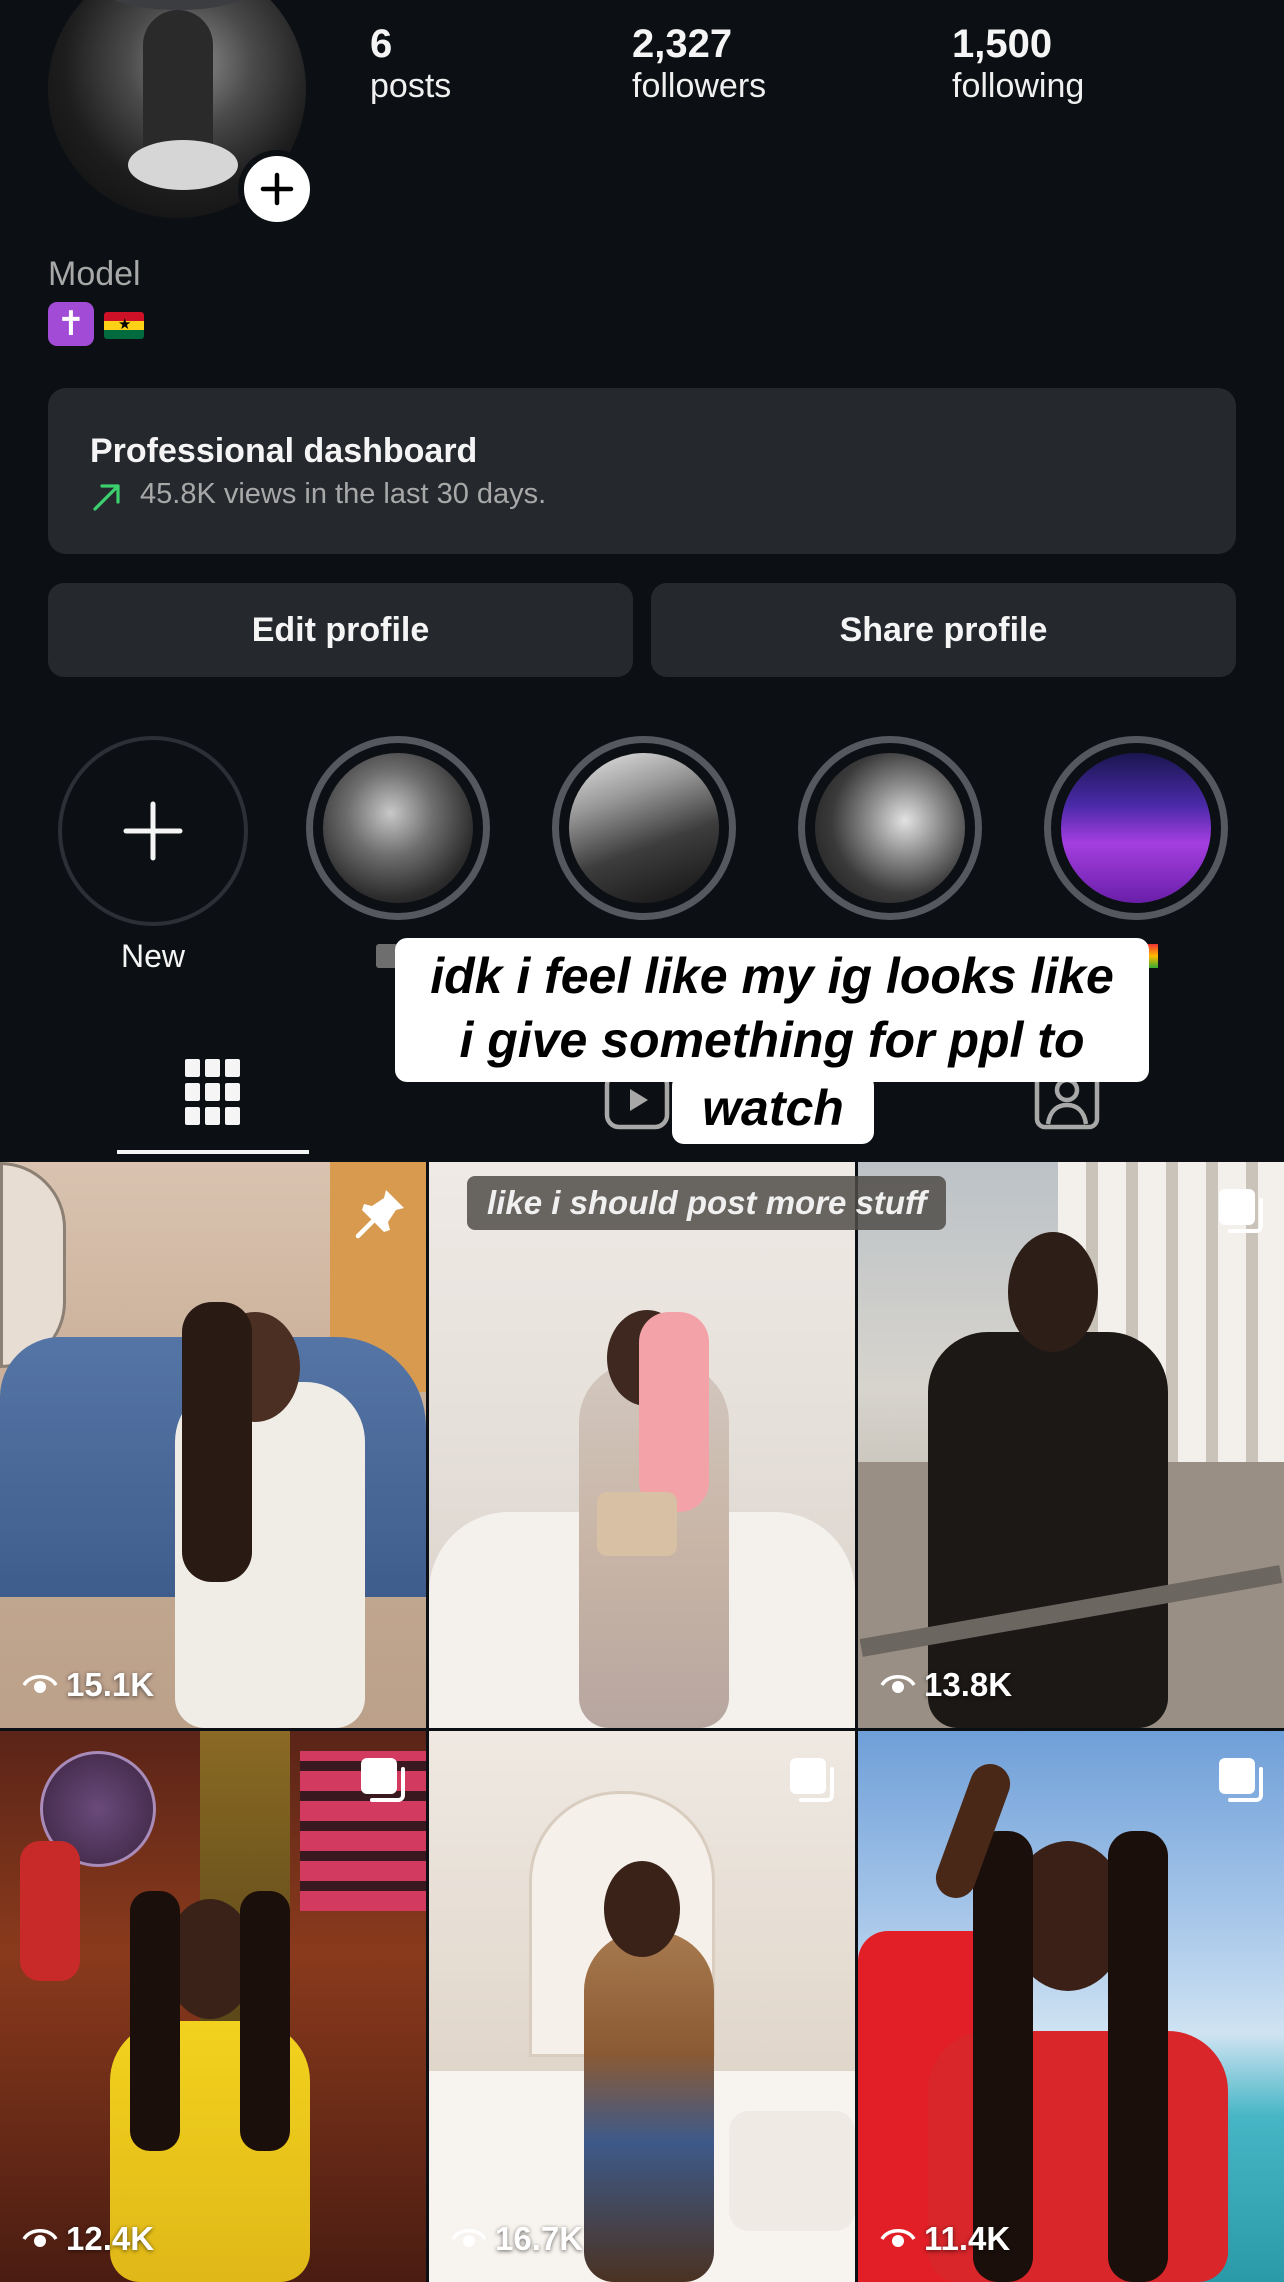 The width and height of the screenshot is (1284, 2282). Describe the element at coordinates (124, 325) in the screenshot. I see `ghana-flag-icon: ★` at that location.